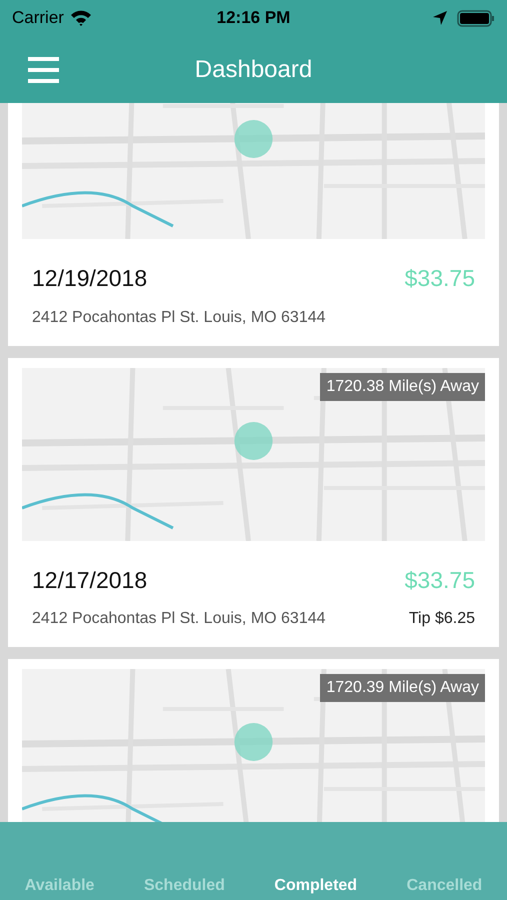 The width and height of the screenshot is (507, 900). What do you see at coordinates (316, 886) in the screenshot?
I see `tab: Completed` at bounding box center [316, 886].